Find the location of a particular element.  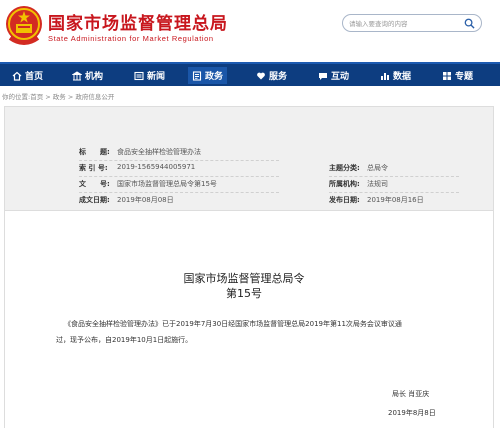

chat-icon is located at coordinates (323, 76).